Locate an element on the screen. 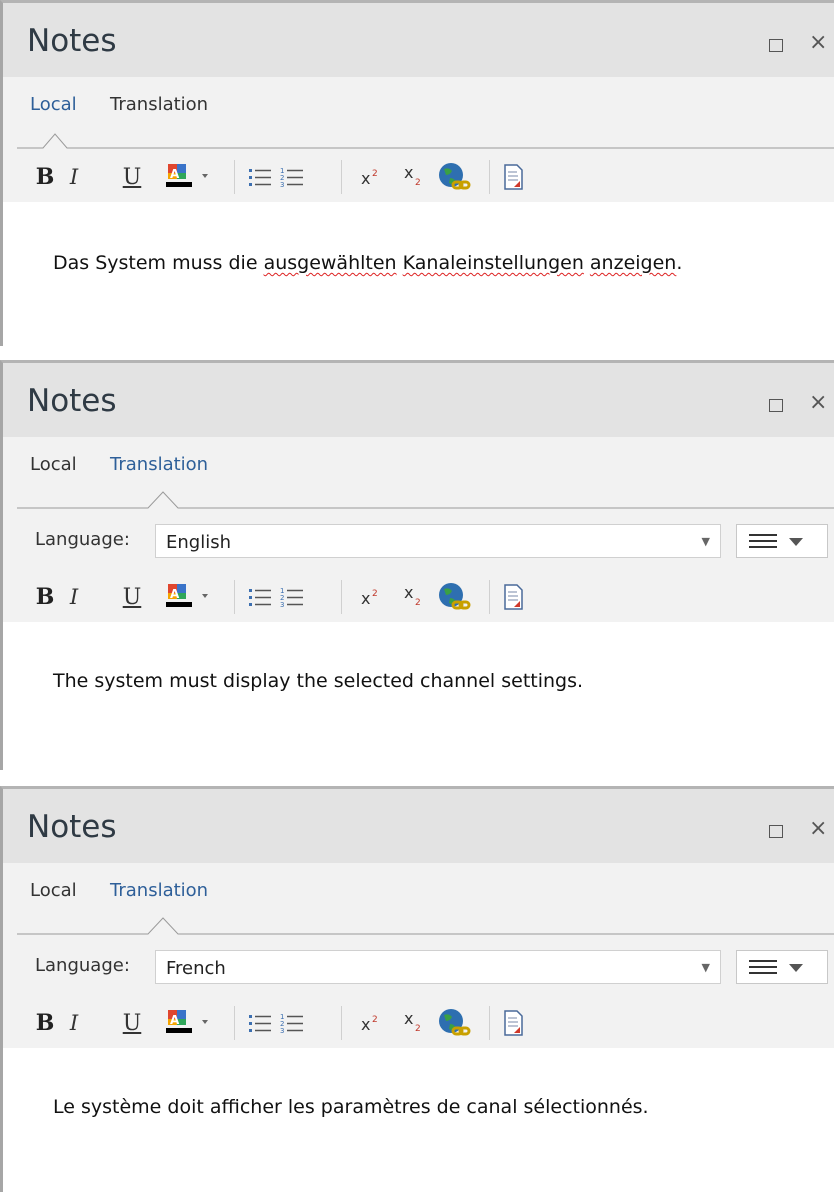  language-value: French is located at coordinates (196, 968).